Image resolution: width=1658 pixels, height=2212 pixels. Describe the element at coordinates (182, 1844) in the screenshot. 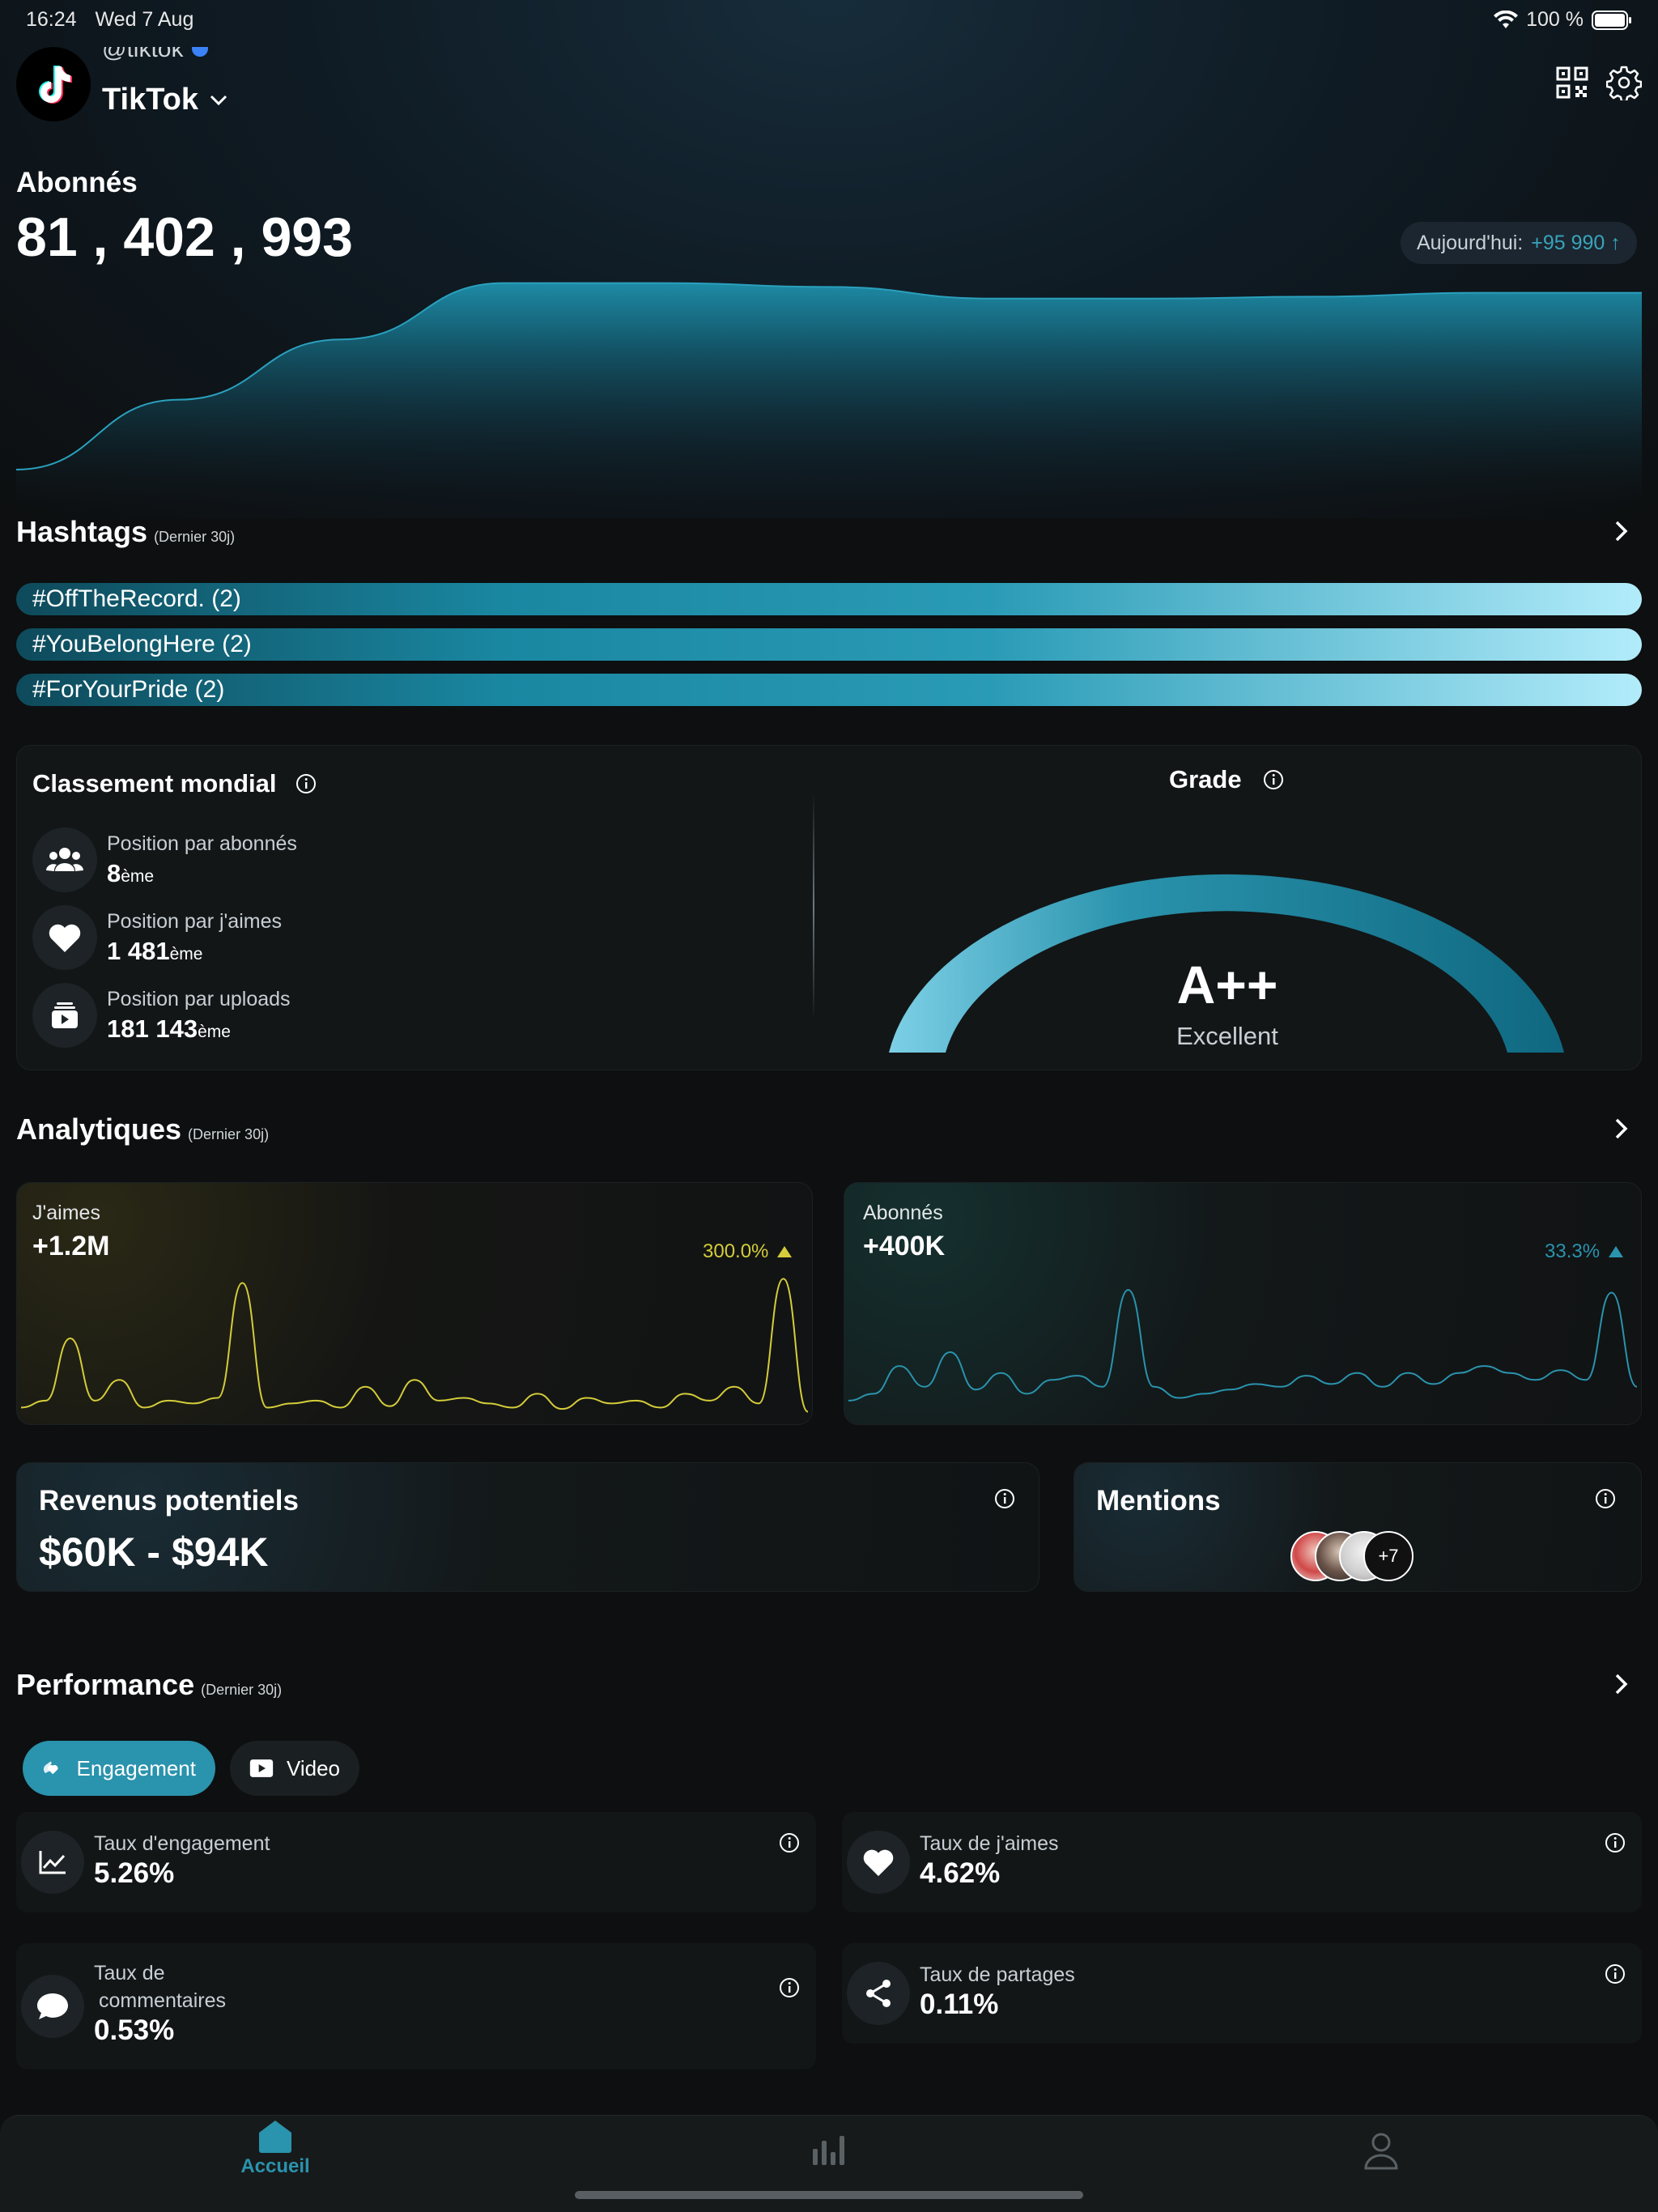

I see `stat-label: Taux d'engagement` at that location.